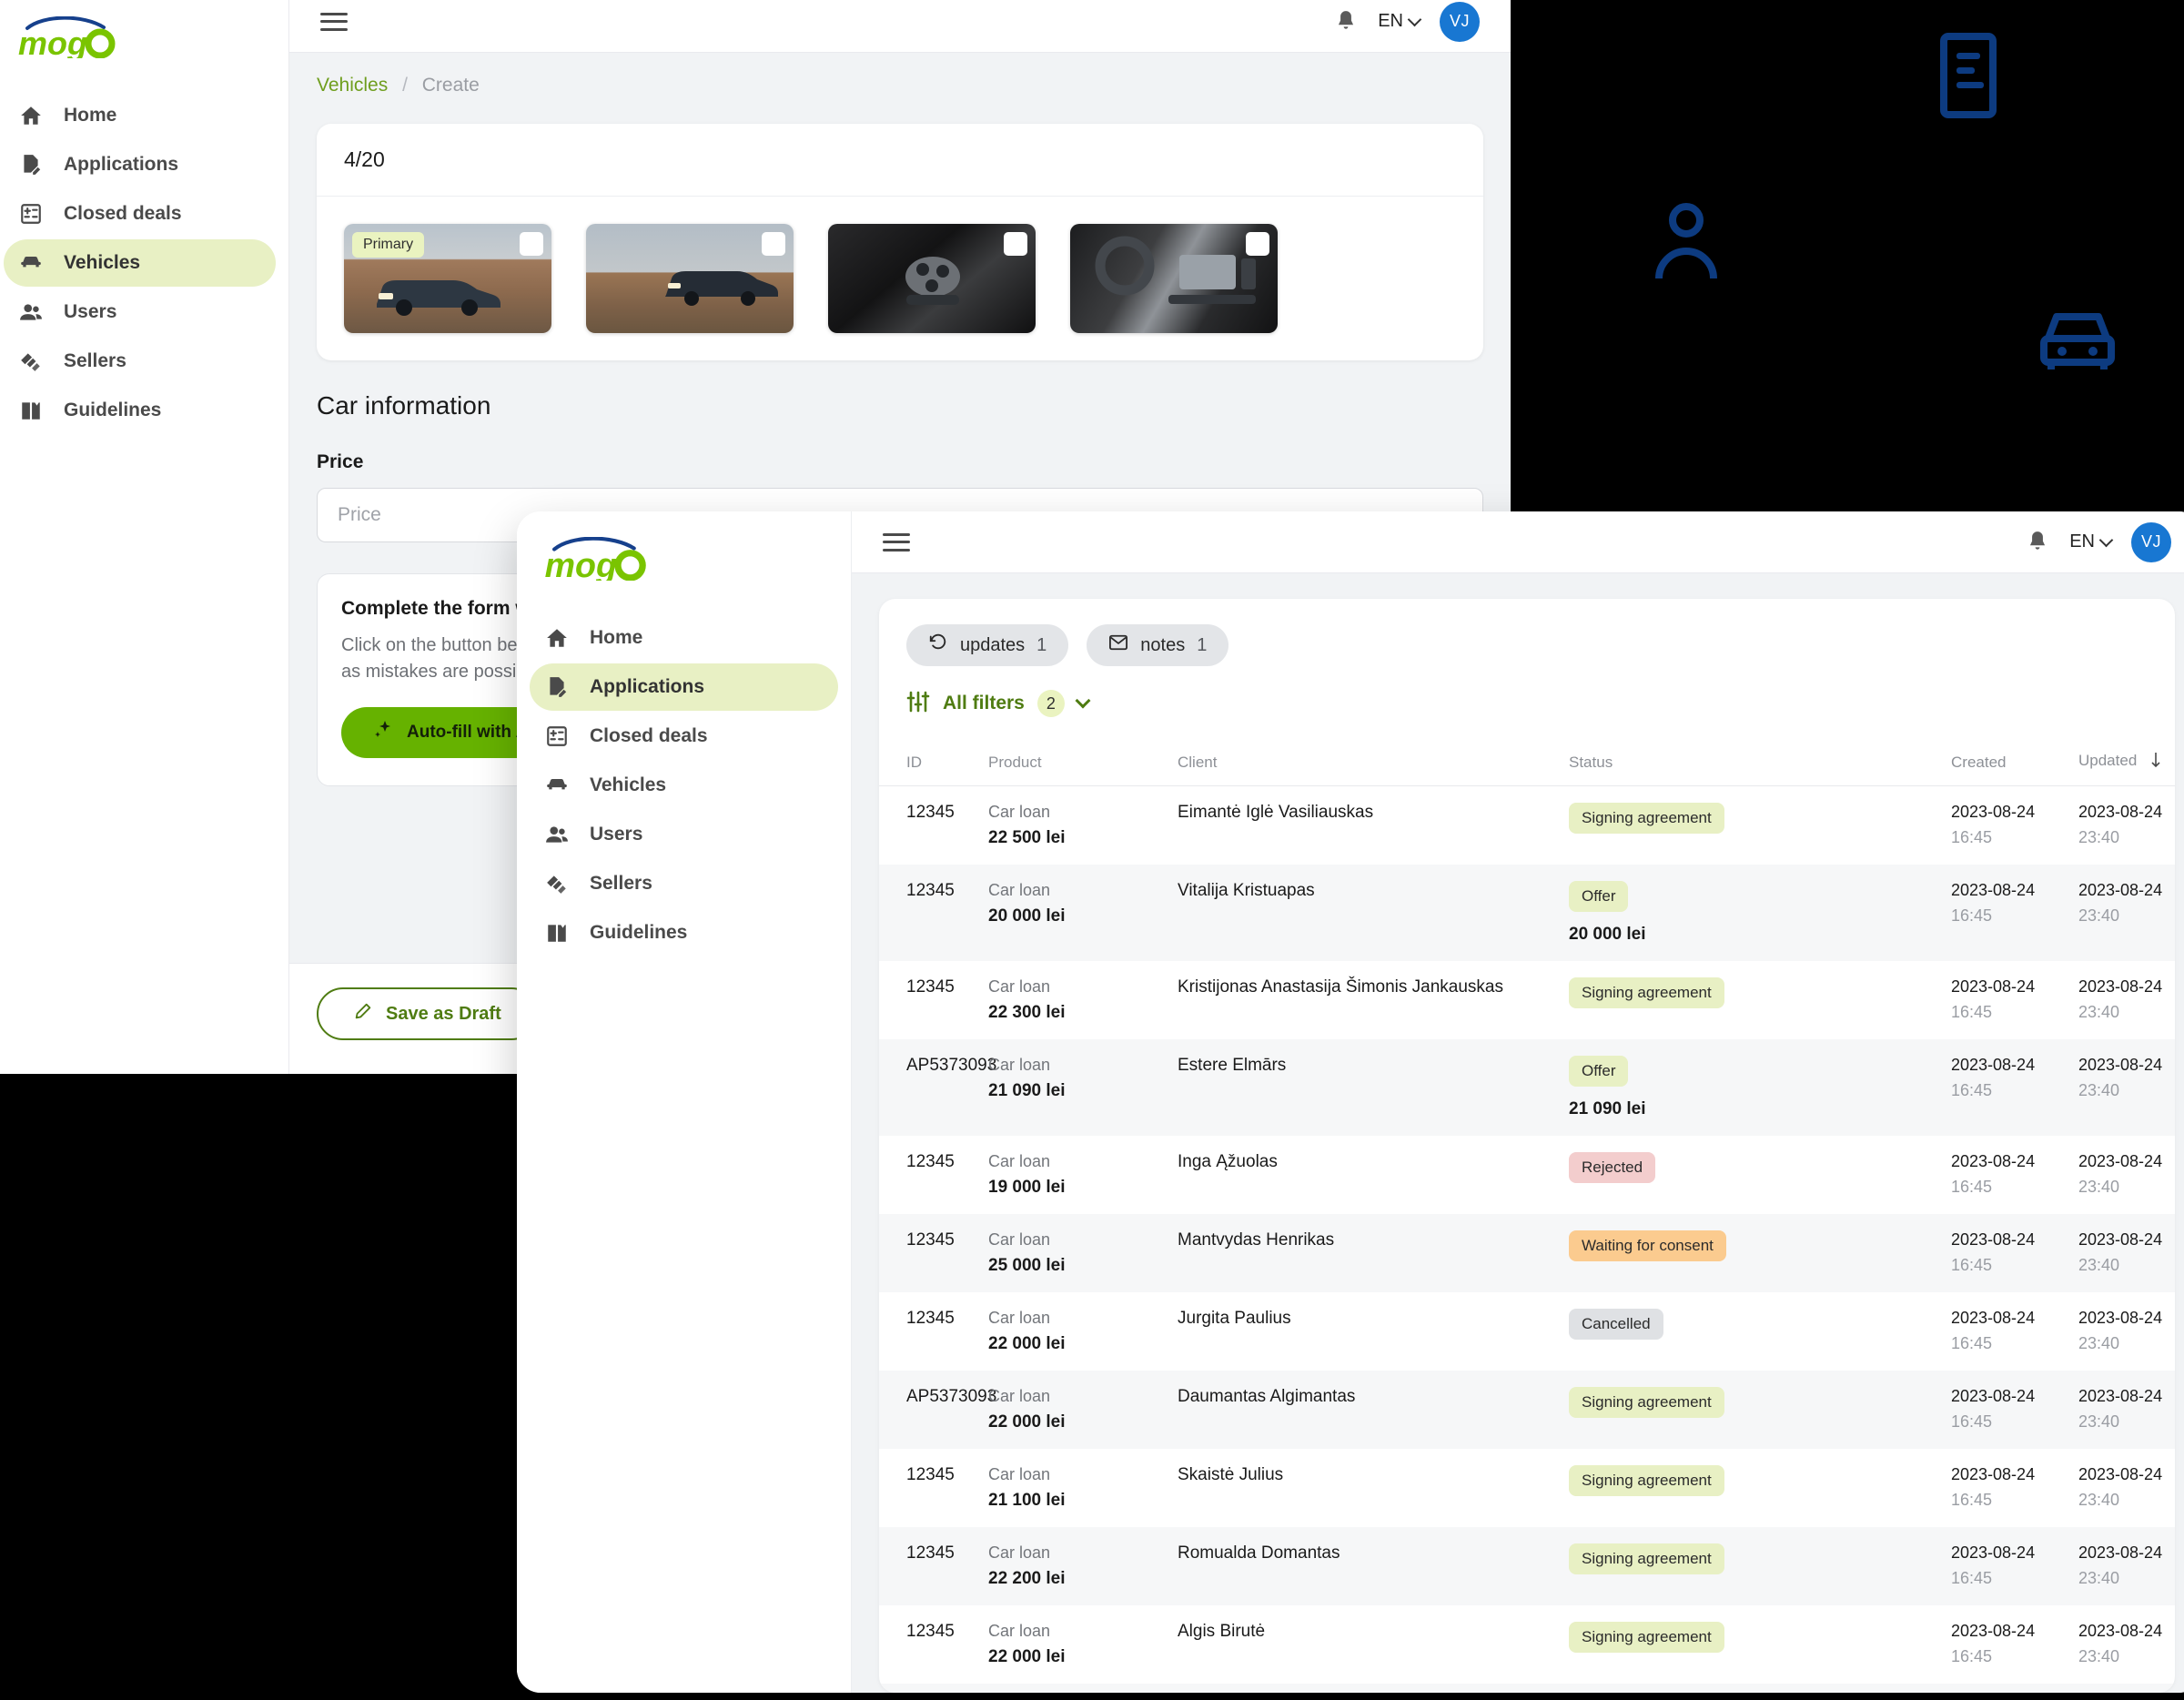 This screenshot has width=2184, height=1700. I want to click on all-filters-count: 2, so click(1051, 703).